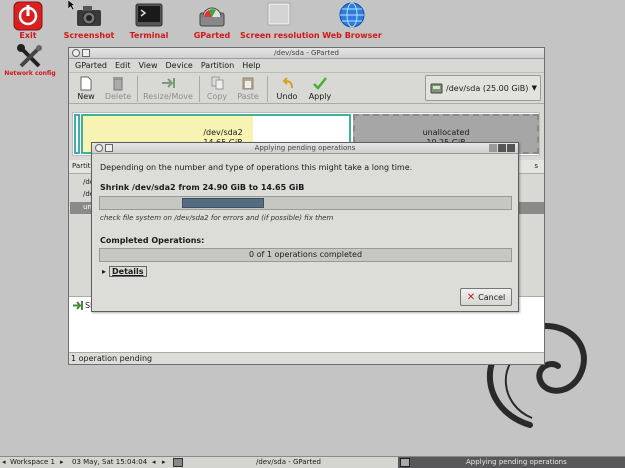  I want to click on apply-button-label: Apply, so click(320, 96).